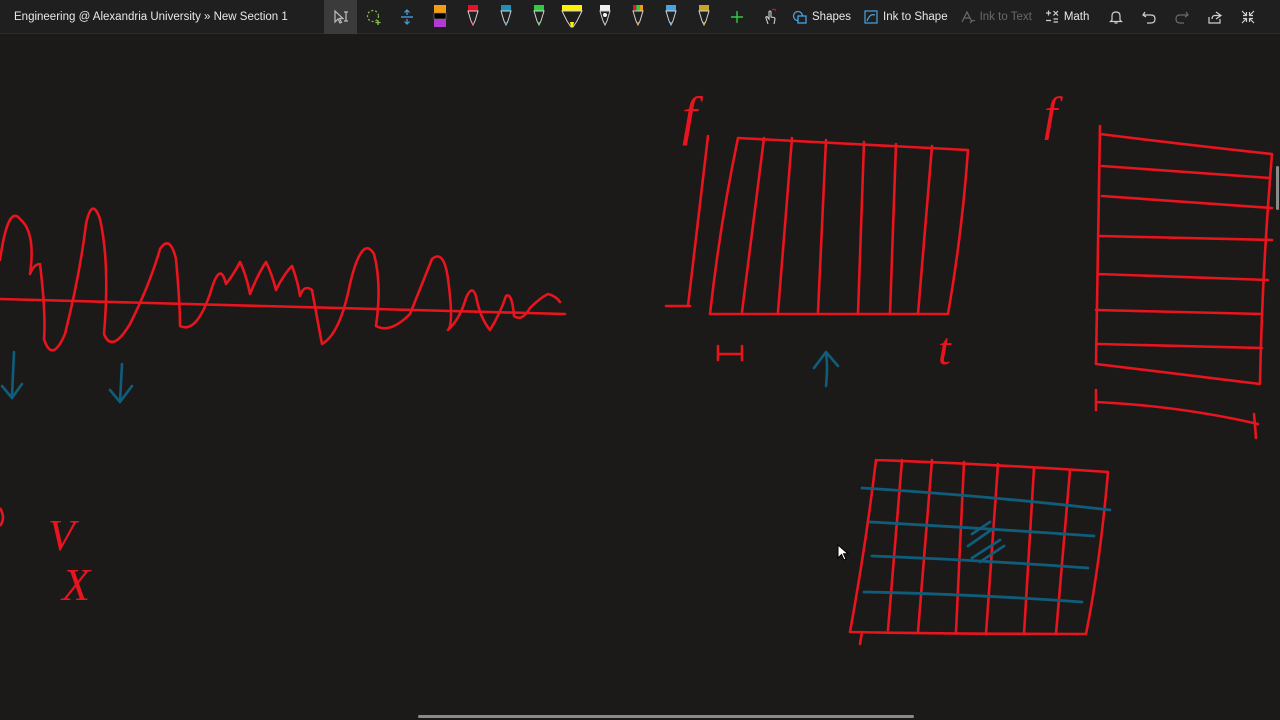  What do you see at coordinates (76, 584) in the screenshot?
I see `label-x: X` at bounding box center [76, 584].